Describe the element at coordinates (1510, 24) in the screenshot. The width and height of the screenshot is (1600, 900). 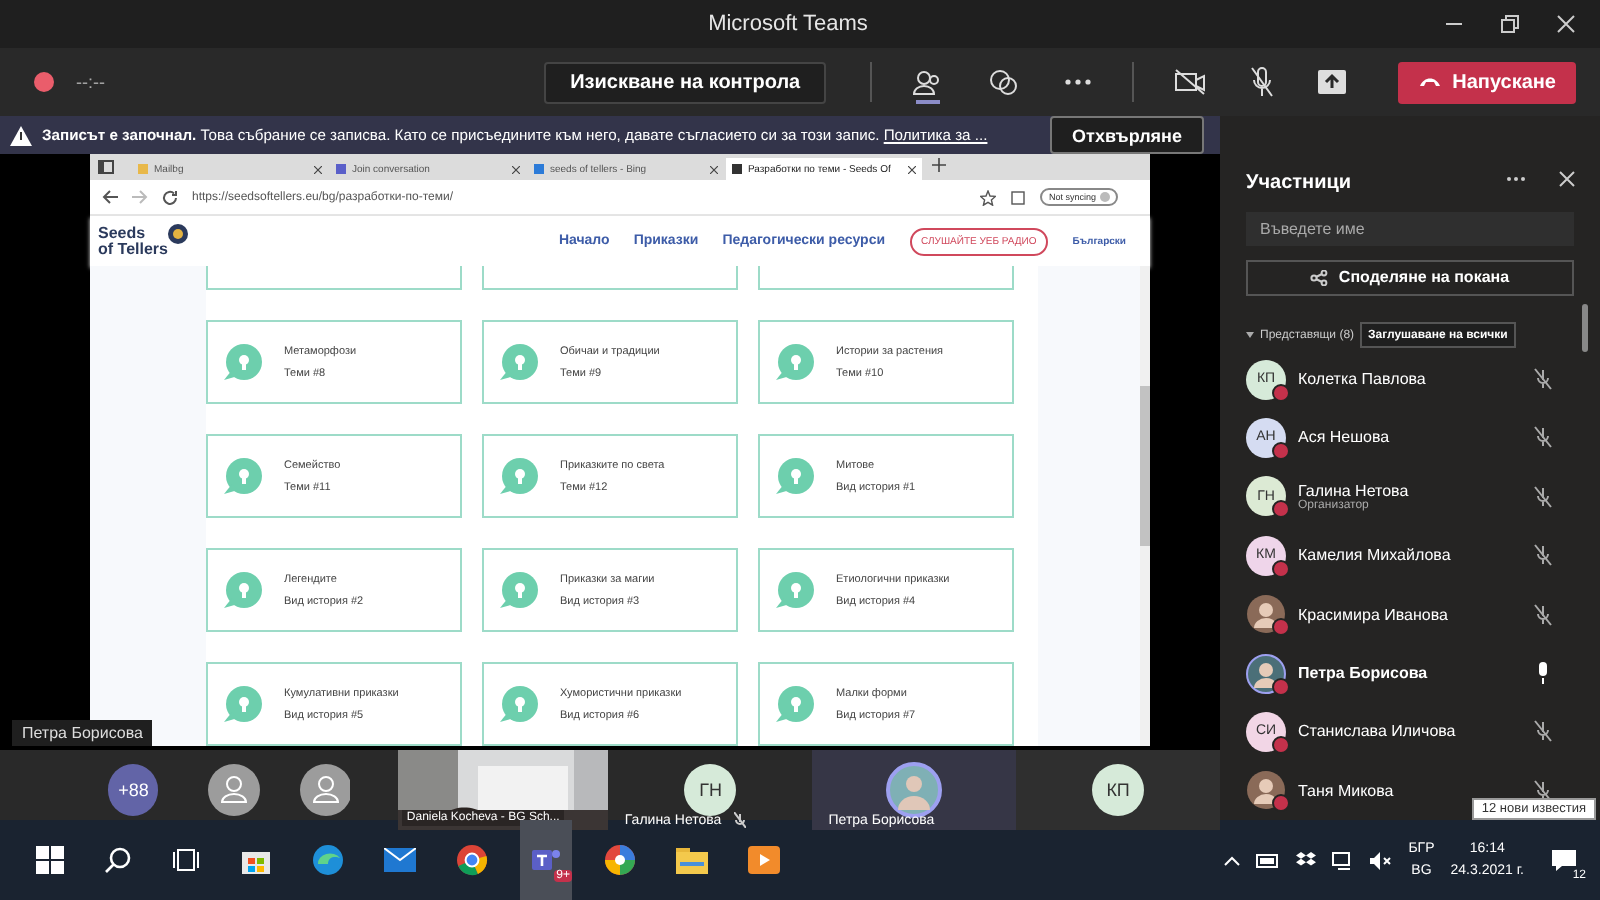
I see `restore-icon` at that location.